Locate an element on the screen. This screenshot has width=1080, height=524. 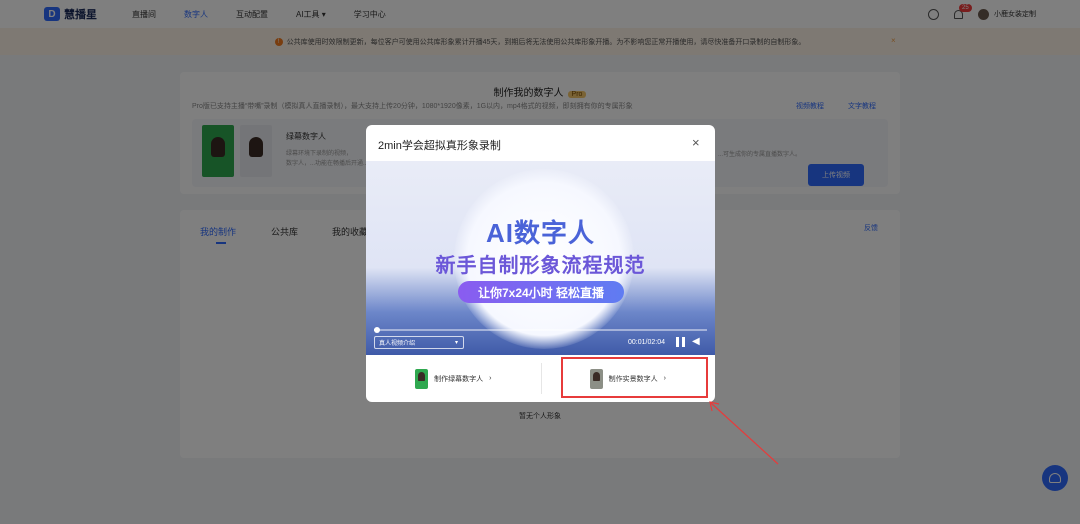
video-headline: AI数字人 is located at coordinates (540, 233).